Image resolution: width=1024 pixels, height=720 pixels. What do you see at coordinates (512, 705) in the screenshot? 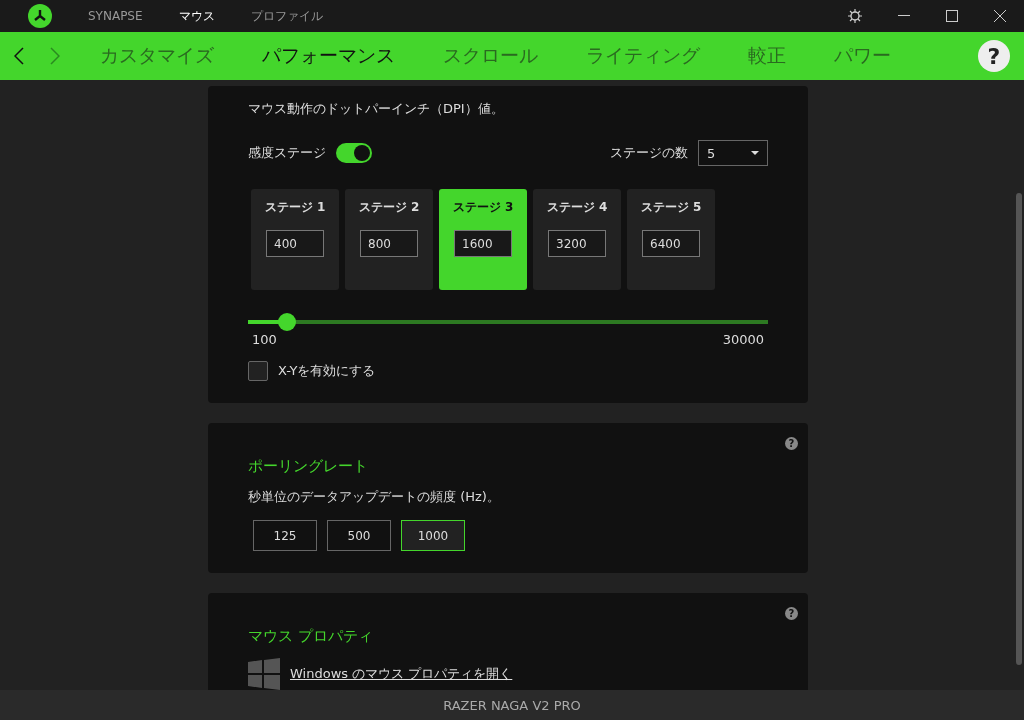
I see `device-name: RAZER NAGA V2 PRO` at bounding box center [512, 705].